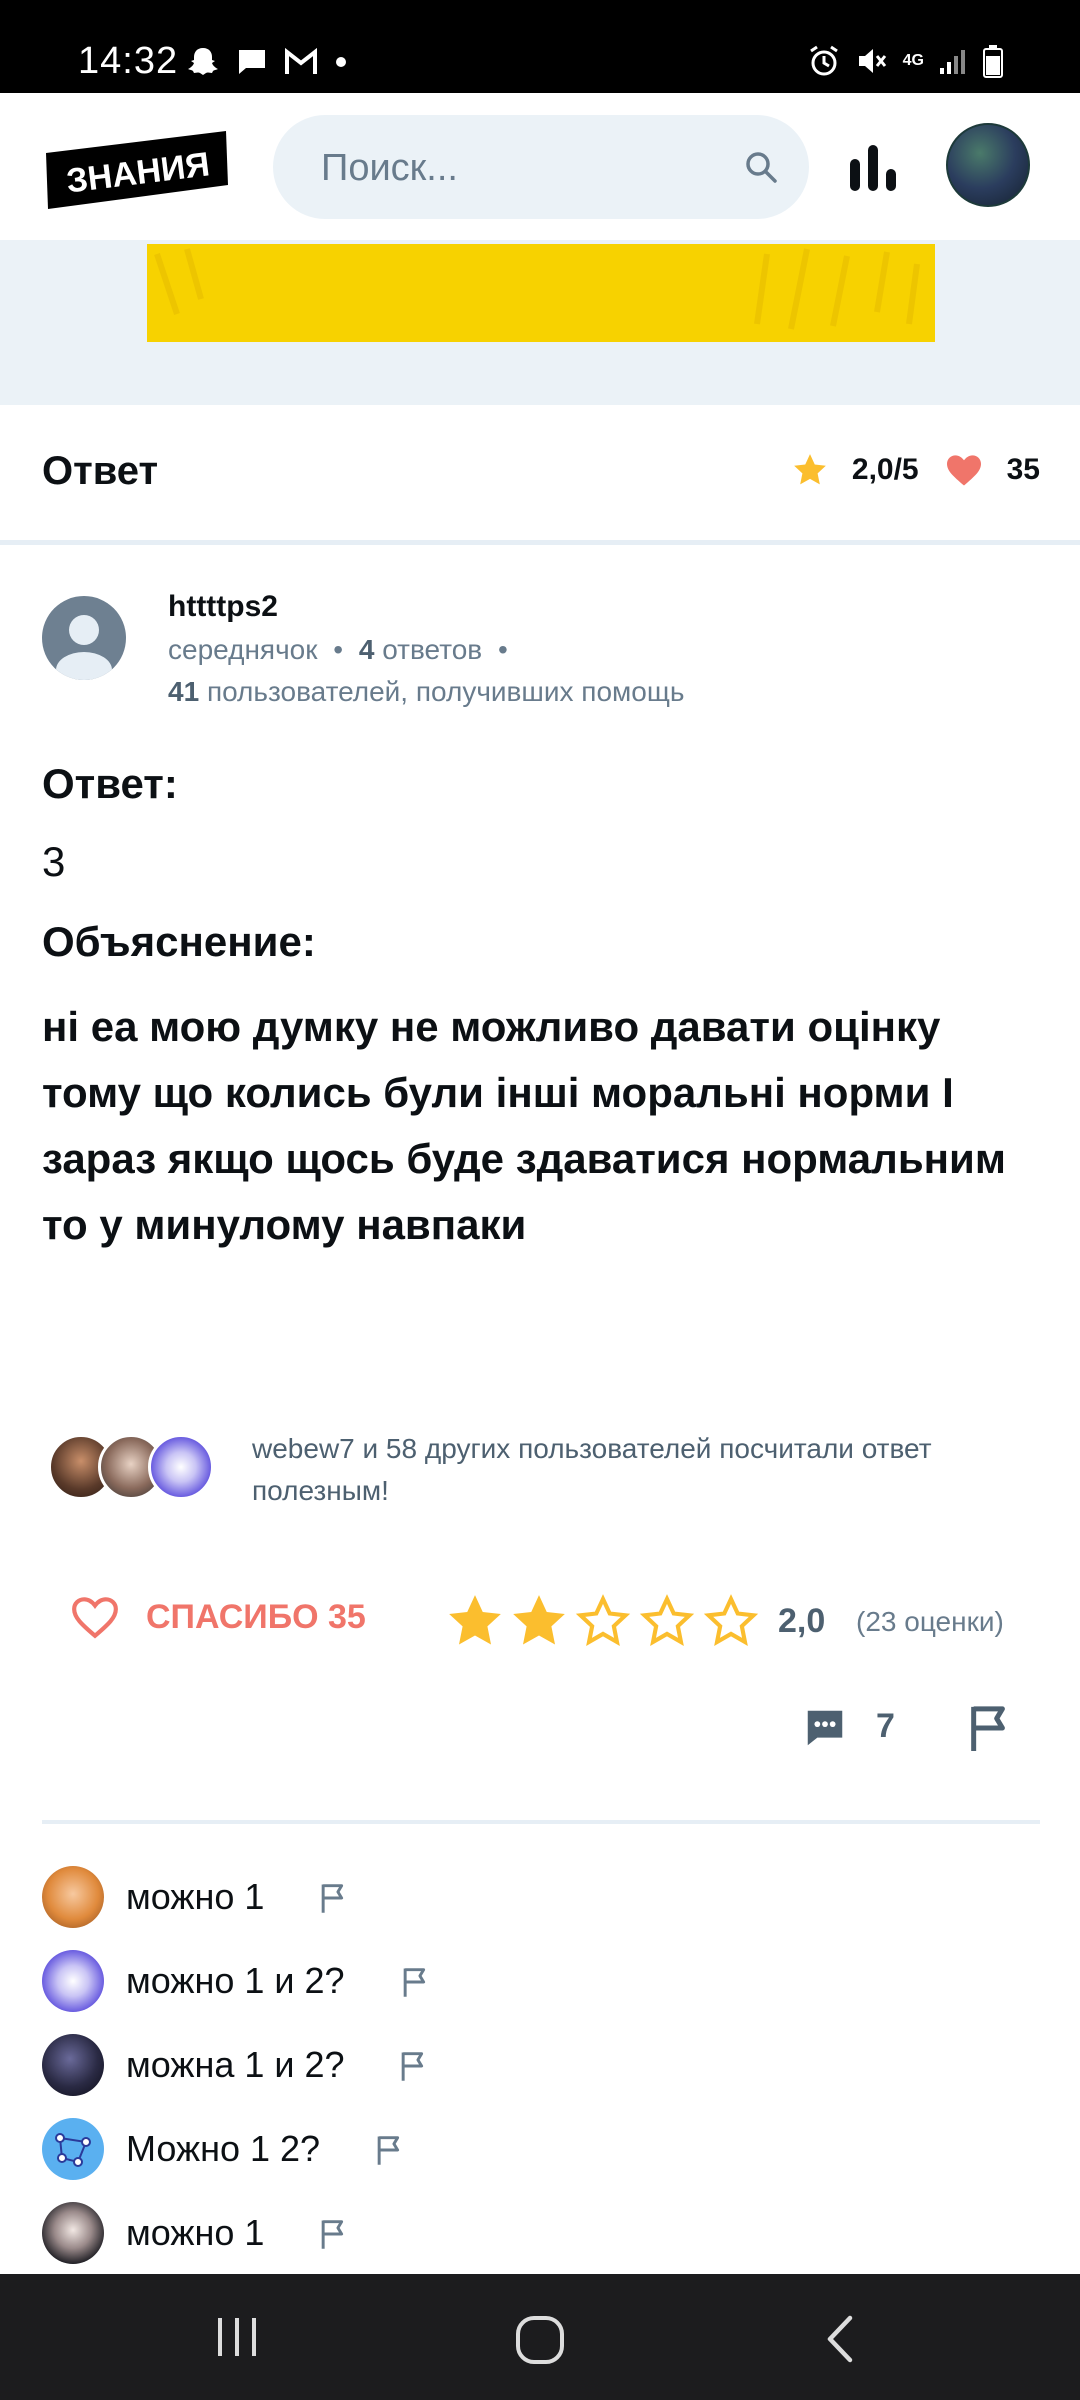  What do you see at coordinates (872, 61) in the screenshot?
I see `mute-icon` at bounding box center [872, 61].